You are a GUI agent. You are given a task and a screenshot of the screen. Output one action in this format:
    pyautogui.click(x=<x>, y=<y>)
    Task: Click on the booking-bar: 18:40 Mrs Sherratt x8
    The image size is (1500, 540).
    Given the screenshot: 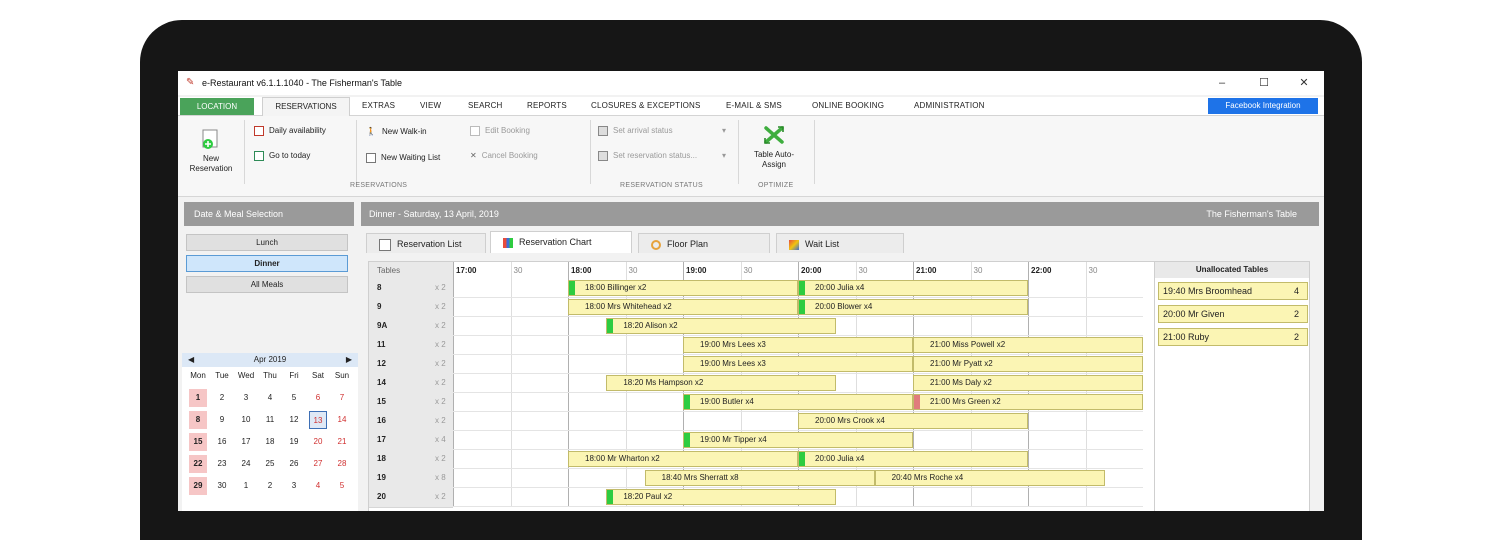 What is the action you would take?
    pyautogui.click(x=759, y=478)
    